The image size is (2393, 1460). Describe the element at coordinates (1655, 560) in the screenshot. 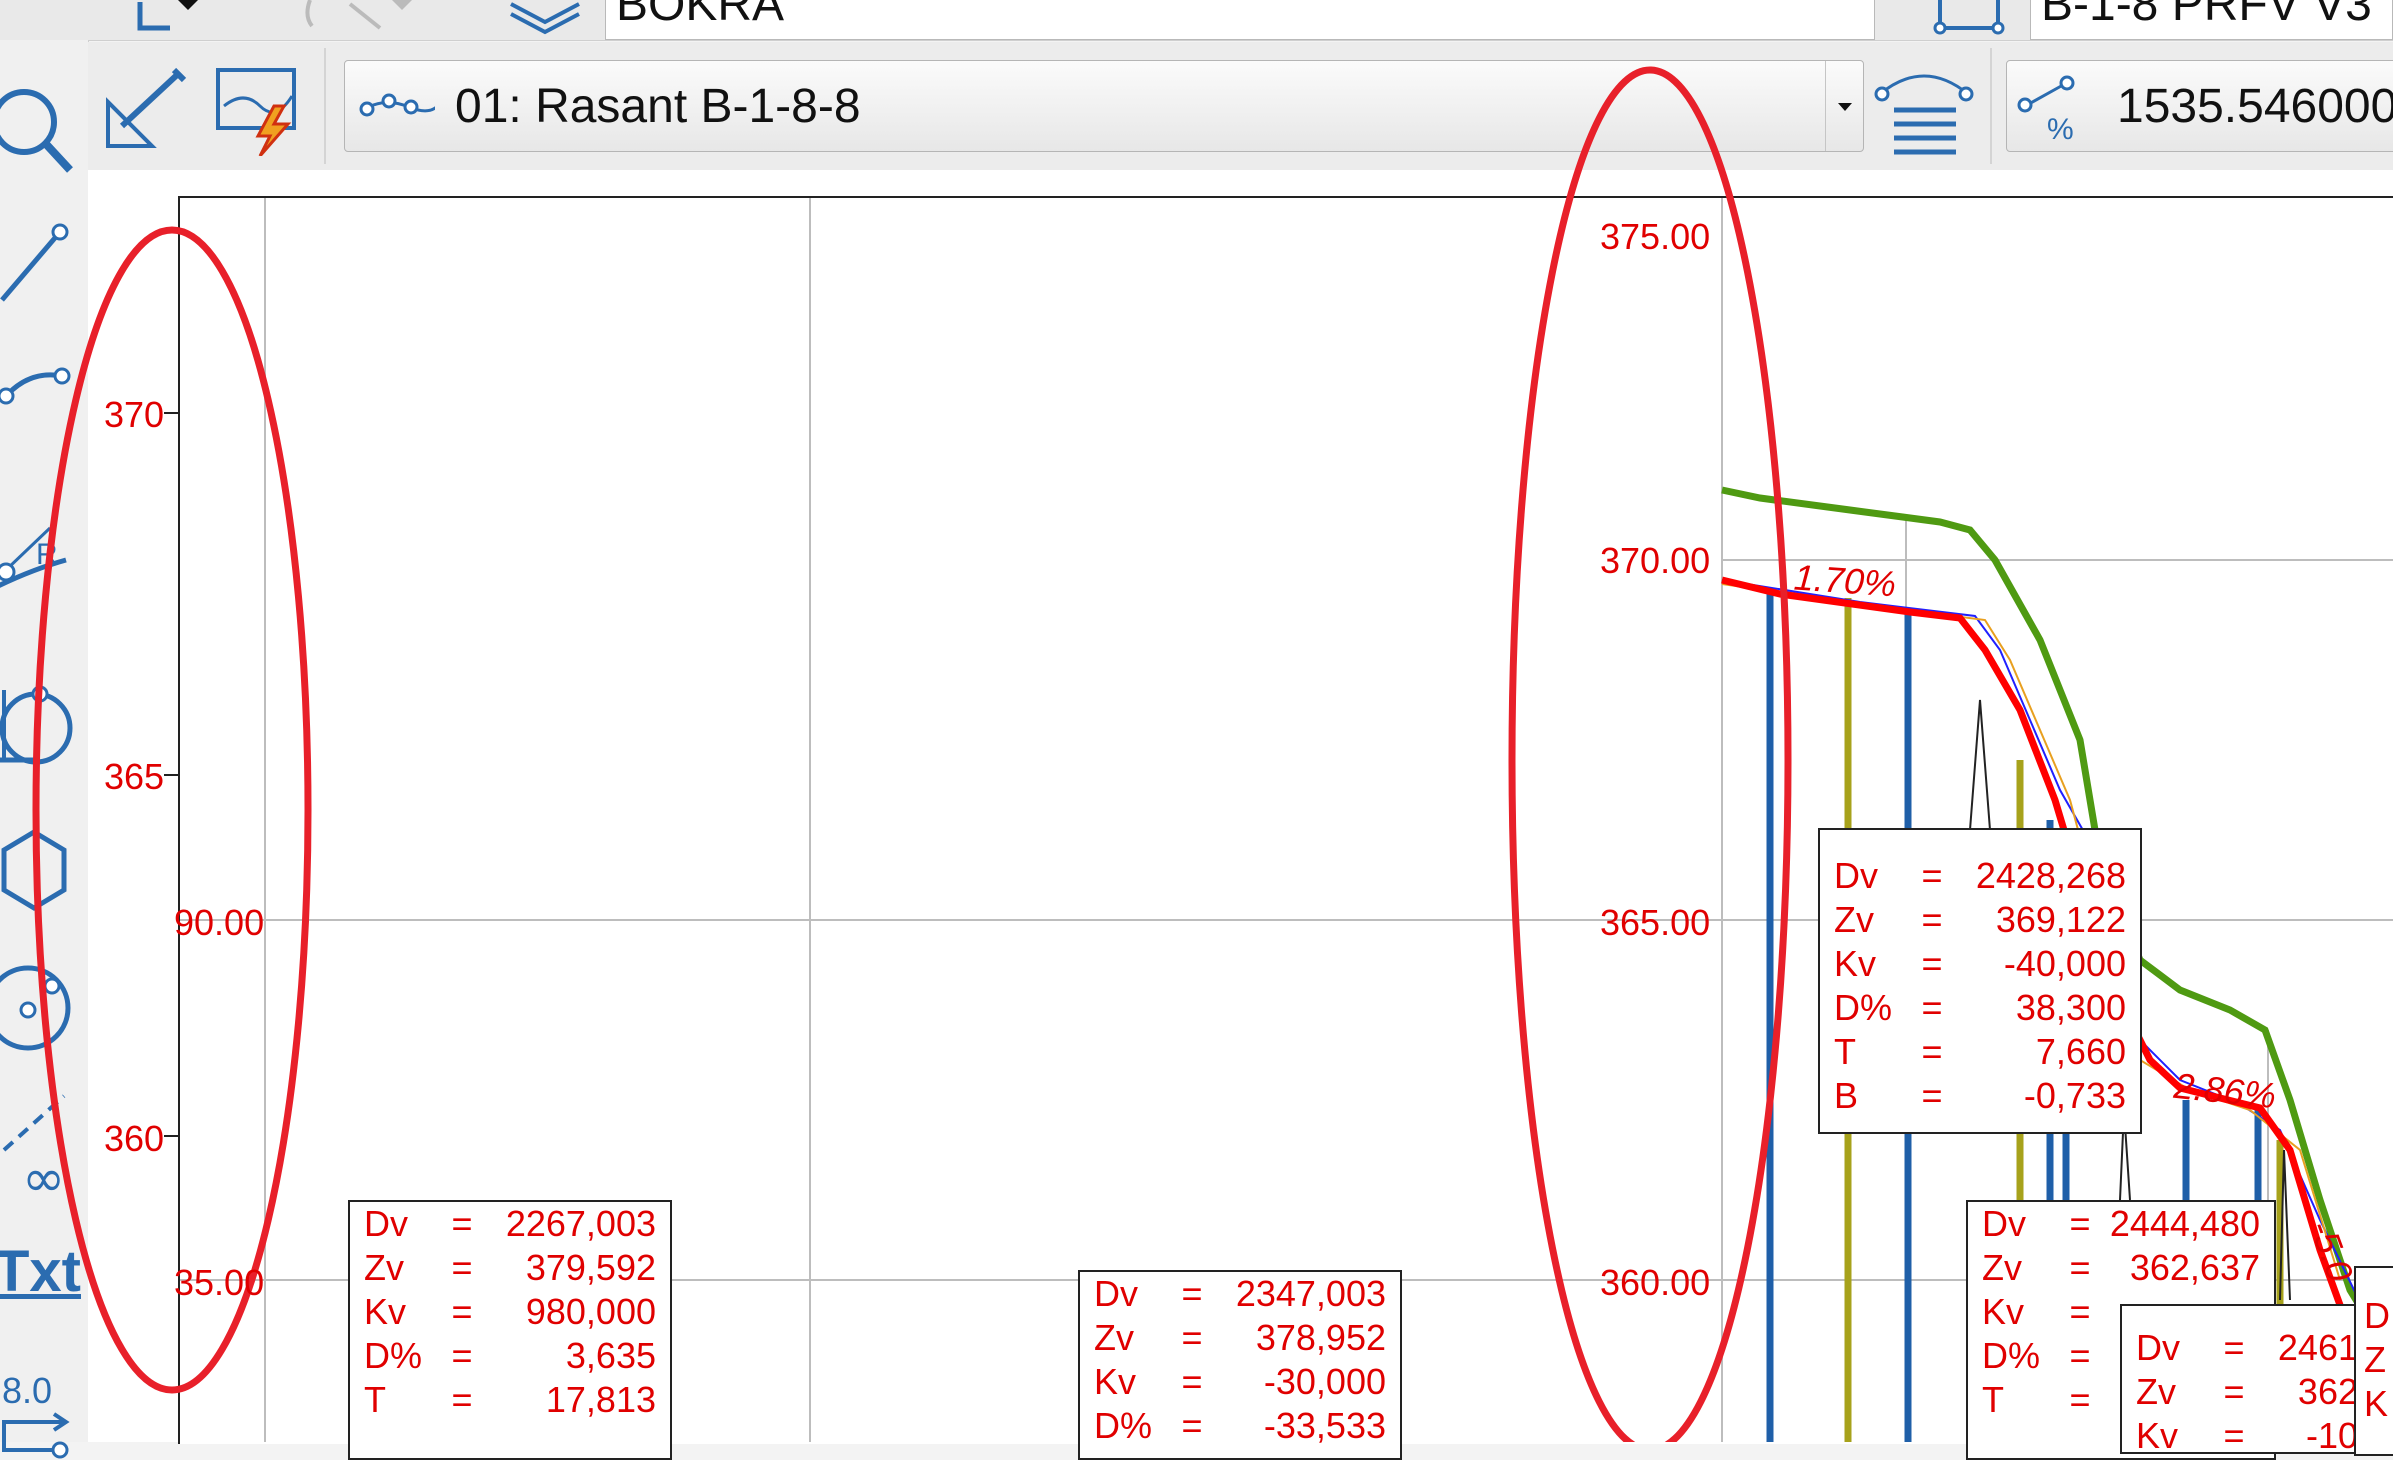

I see `right-axis-label: 370.00` at that location.